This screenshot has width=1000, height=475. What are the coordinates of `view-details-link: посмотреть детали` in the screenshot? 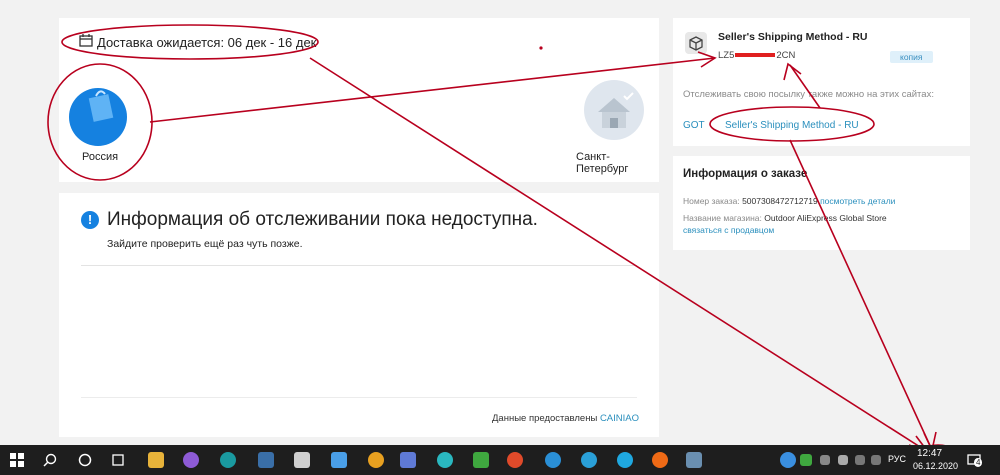 It's located at (857, 201).